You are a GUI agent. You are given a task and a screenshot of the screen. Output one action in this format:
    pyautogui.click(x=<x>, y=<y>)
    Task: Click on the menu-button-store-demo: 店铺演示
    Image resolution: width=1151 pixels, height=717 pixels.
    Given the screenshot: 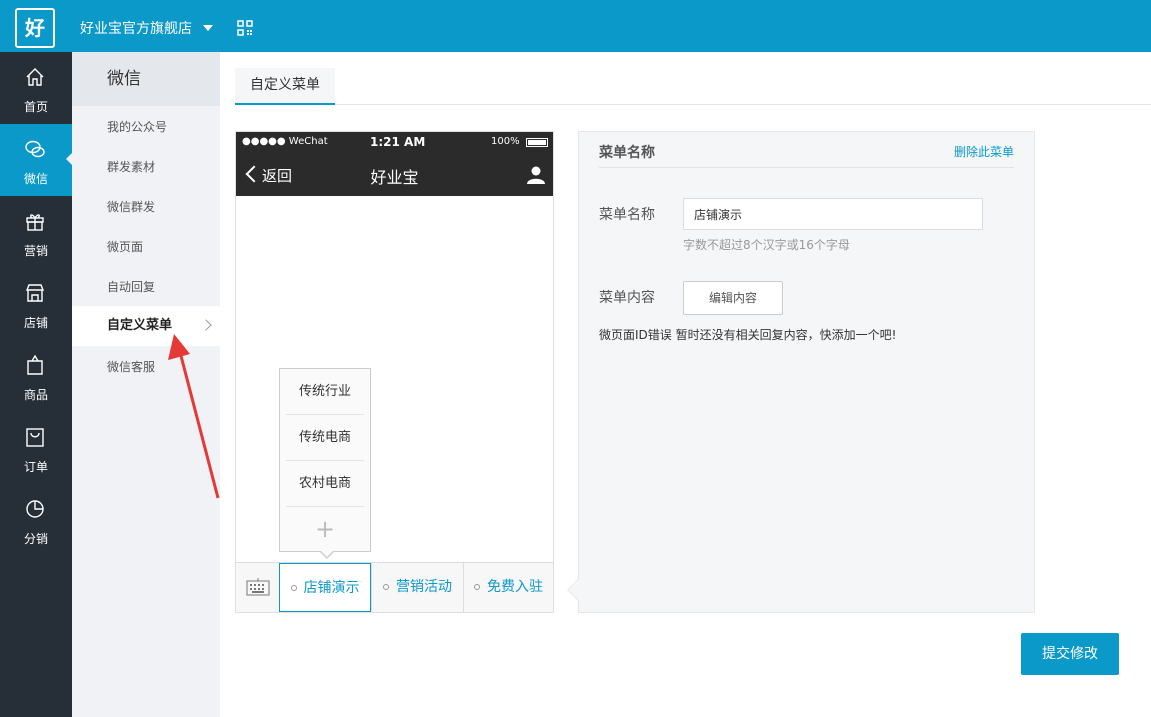 What is the action you would take?
    pyautogui.click(x=325, y=587)
    